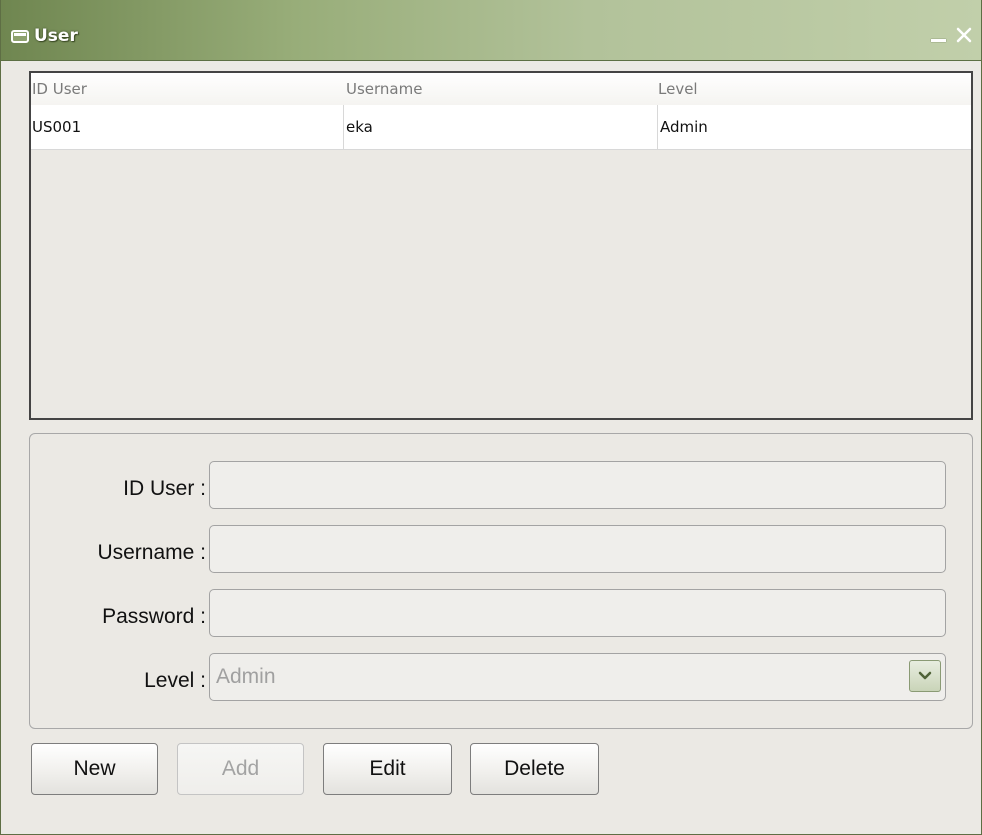  I want to click on level-dropdown-button, so click(925, 676).